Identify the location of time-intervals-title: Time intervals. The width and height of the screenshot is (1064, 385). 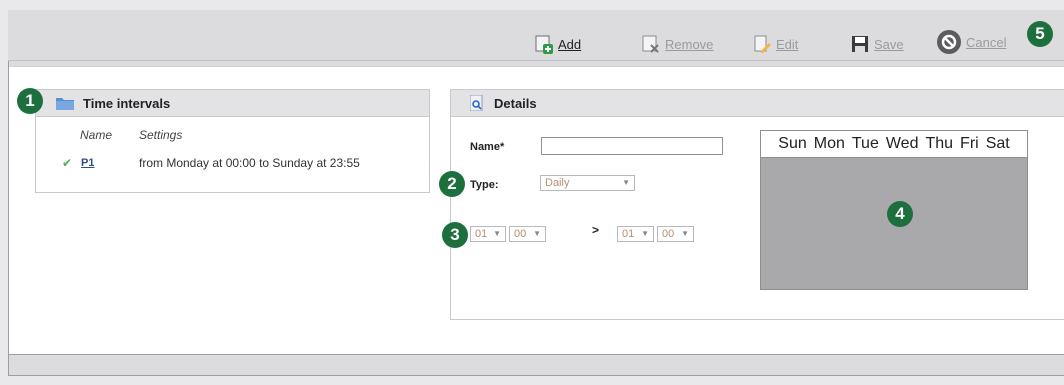
(127, 103).